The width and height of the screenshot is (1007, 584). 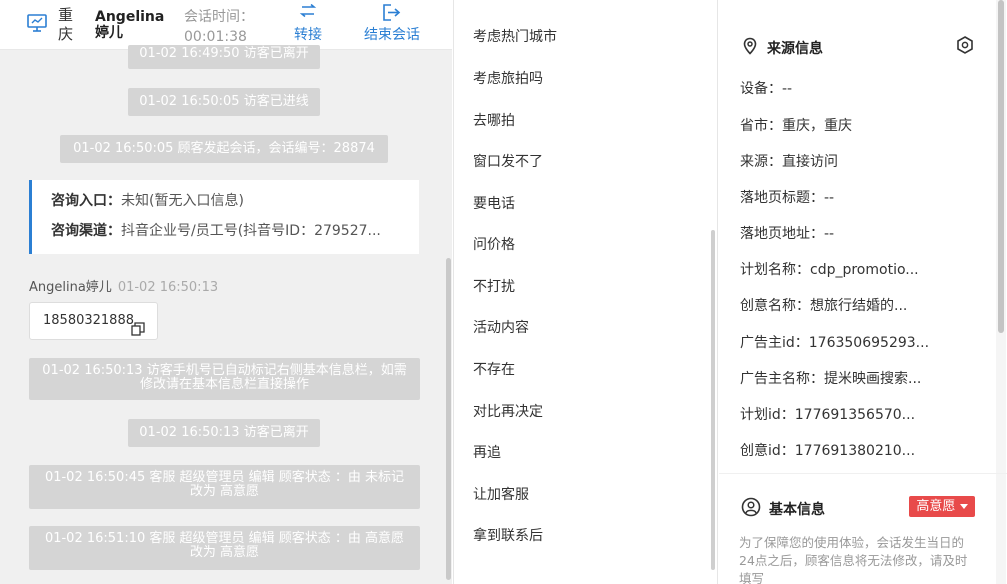 What do you see at coordinates (508, 535) in the screenshot?
I see `reply-item: 拿到联系后` at bounding box center [508, 535].